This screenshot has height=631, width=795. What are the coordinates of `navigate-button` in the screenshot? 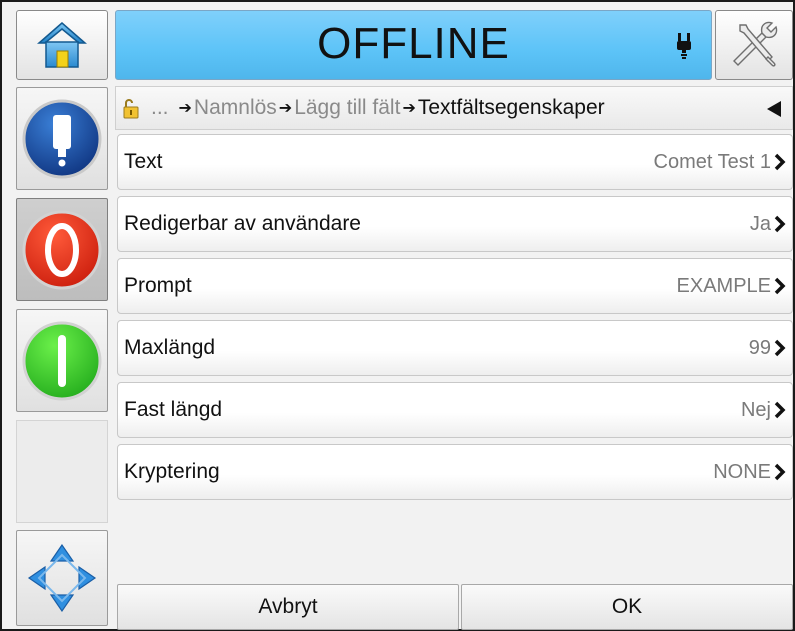 It's located at (62, 578).